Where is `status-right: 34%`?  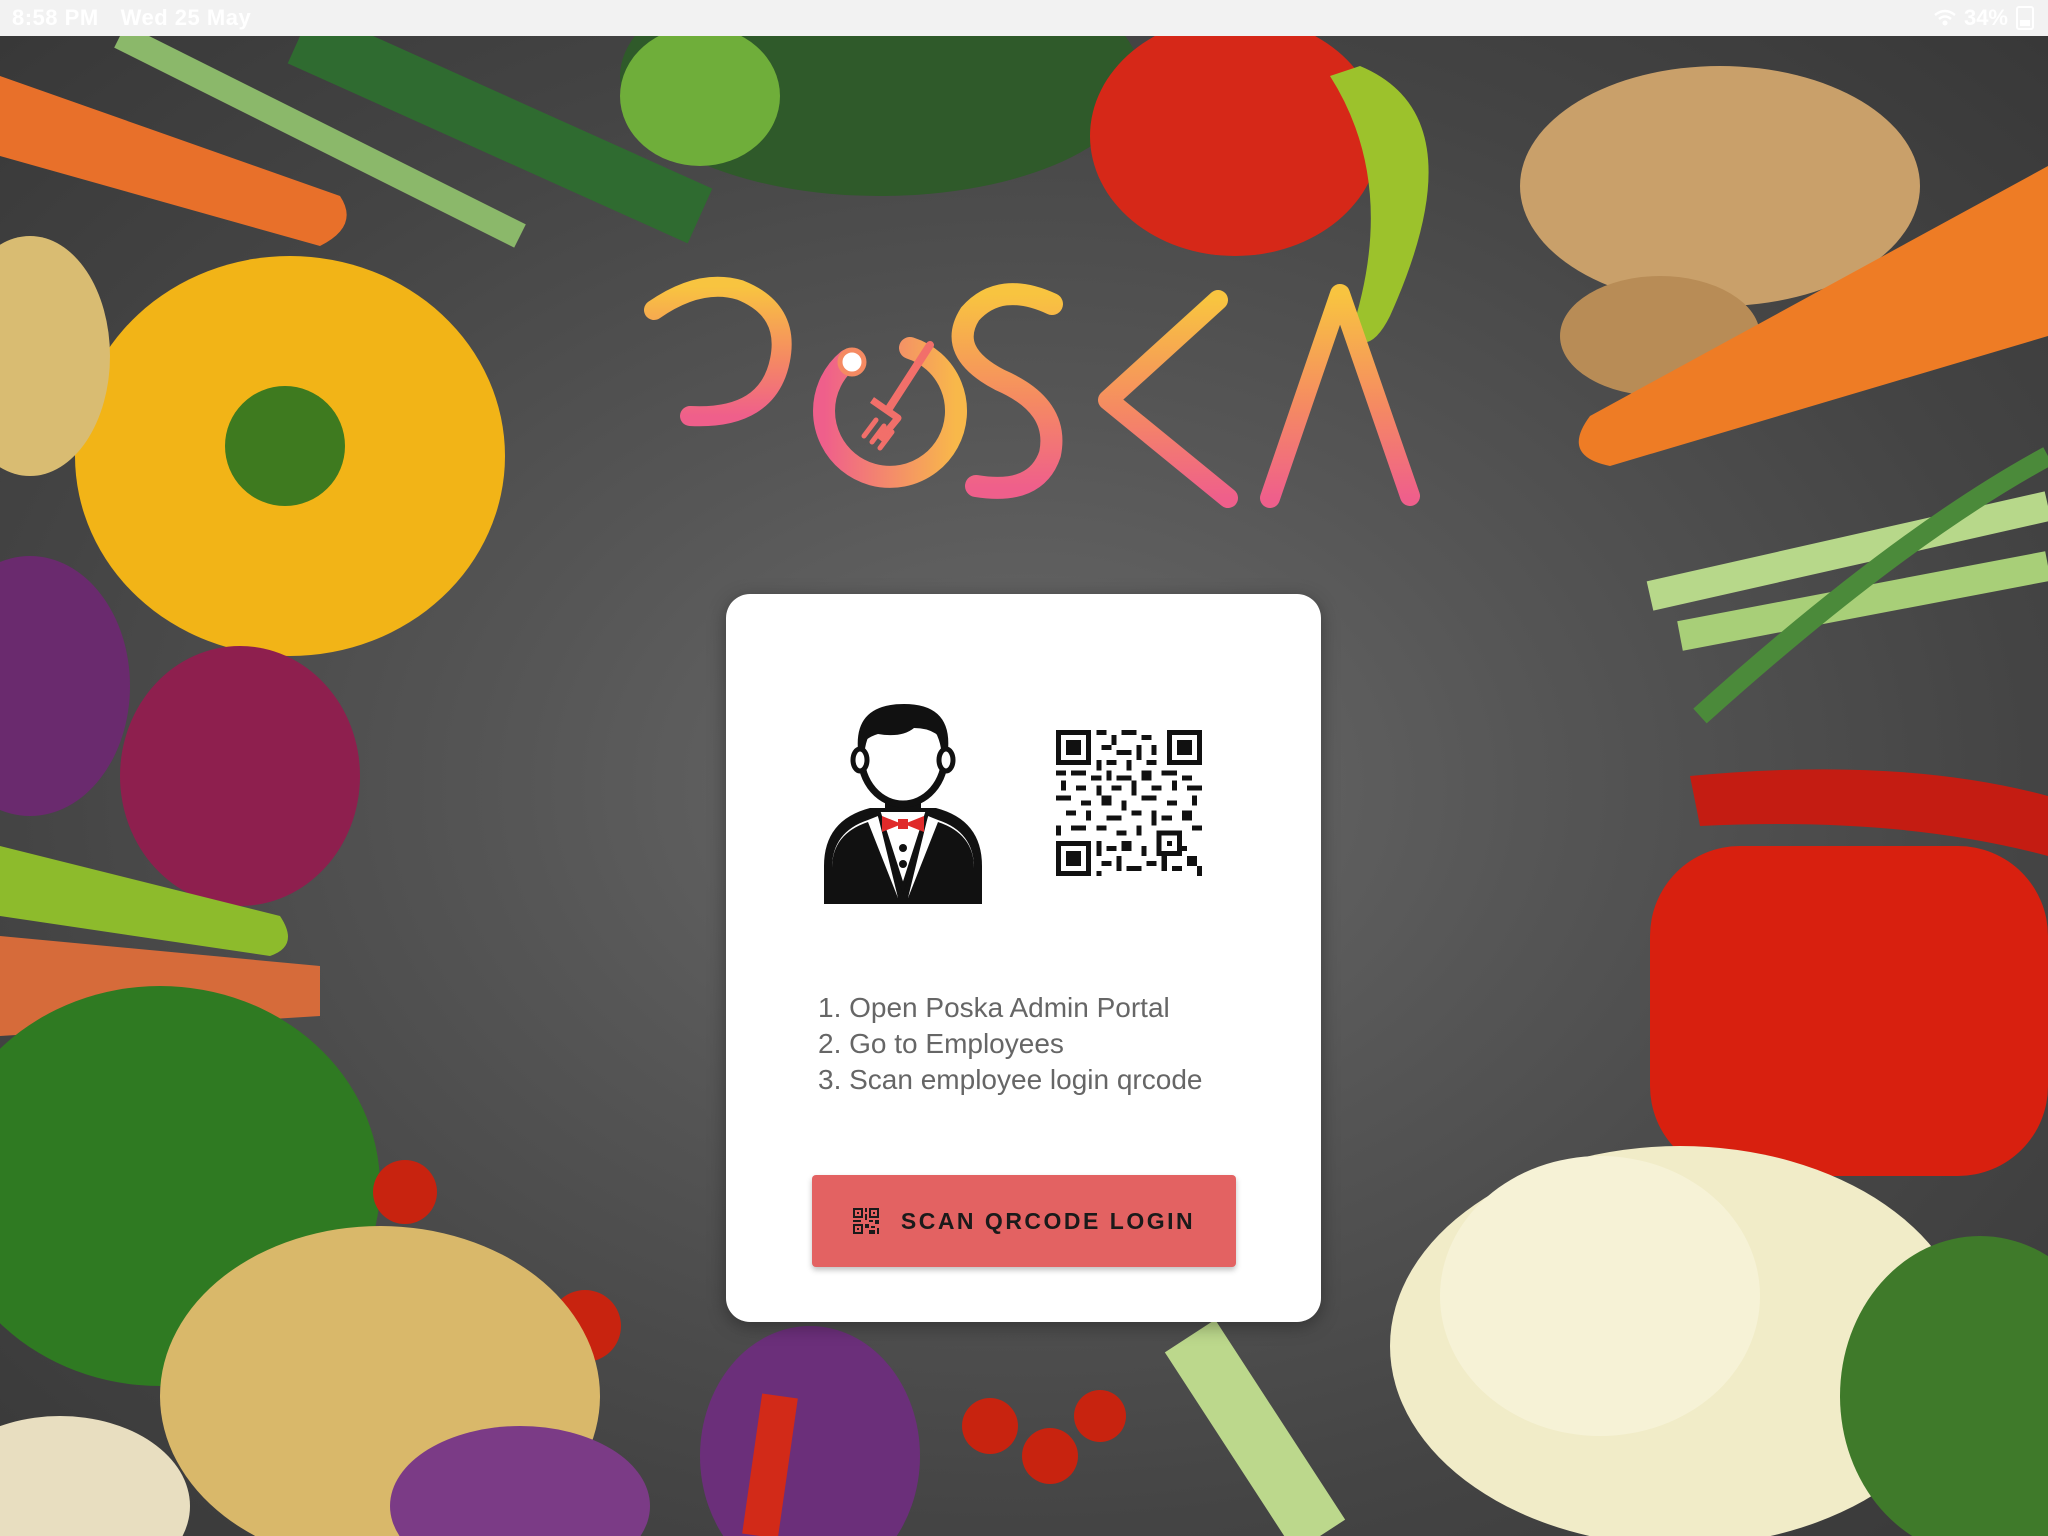 status-right: 34% is located at coordinates (1984, 18).